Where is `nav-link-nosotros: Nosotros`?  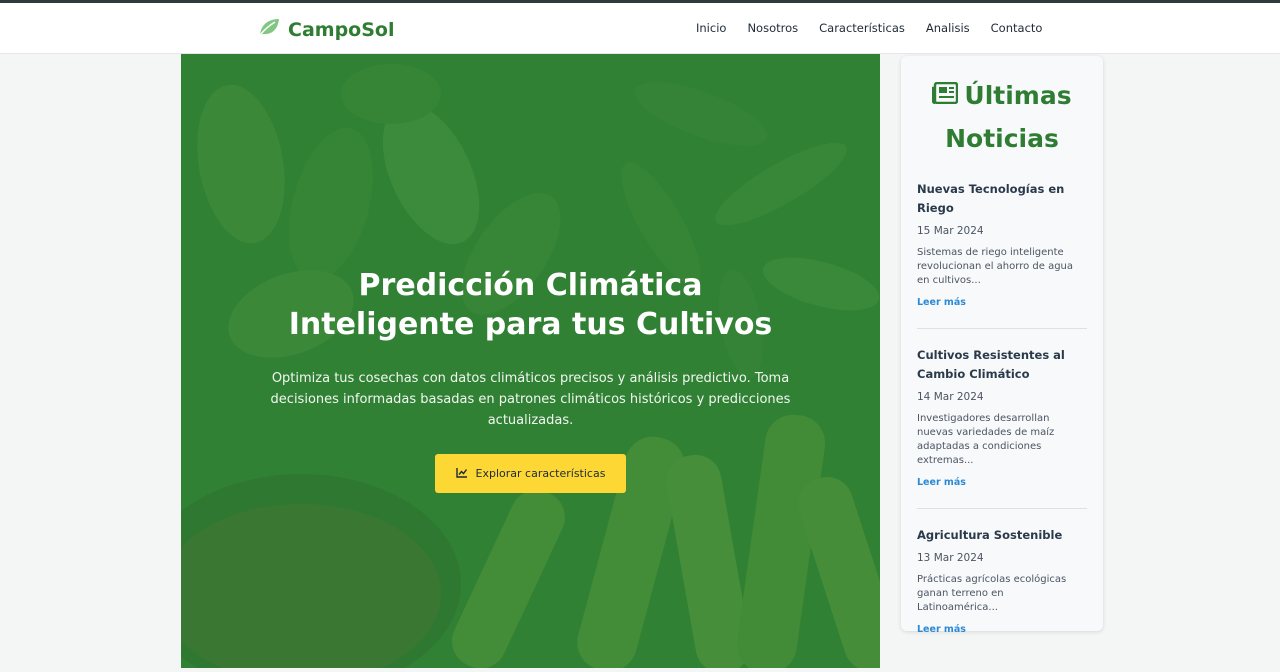
nav-link-nosotros: Nosotros is located at coordinates (772, 28).